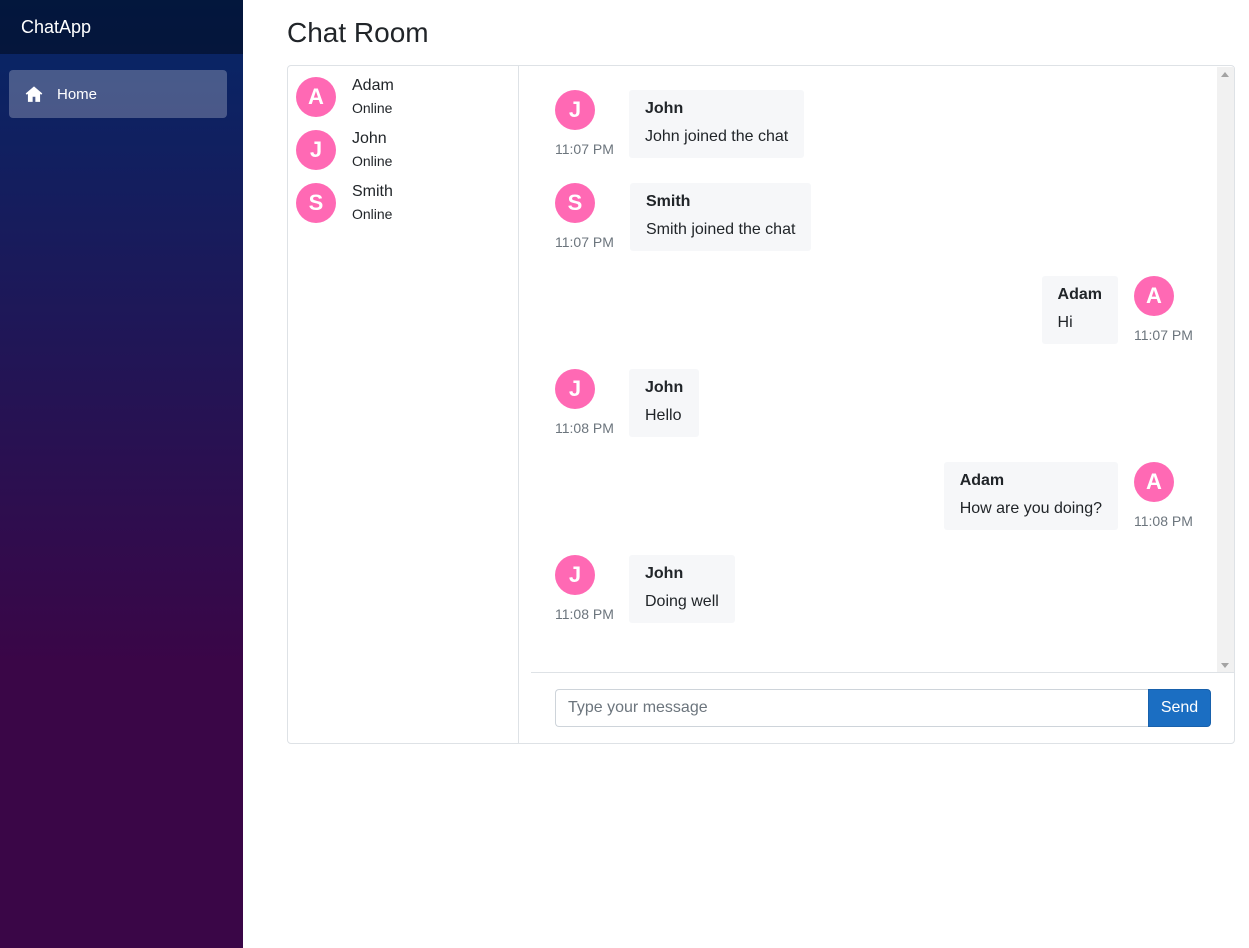  I want to click on message-bubble: Smith Smith joined the chat, so click(721, 217).